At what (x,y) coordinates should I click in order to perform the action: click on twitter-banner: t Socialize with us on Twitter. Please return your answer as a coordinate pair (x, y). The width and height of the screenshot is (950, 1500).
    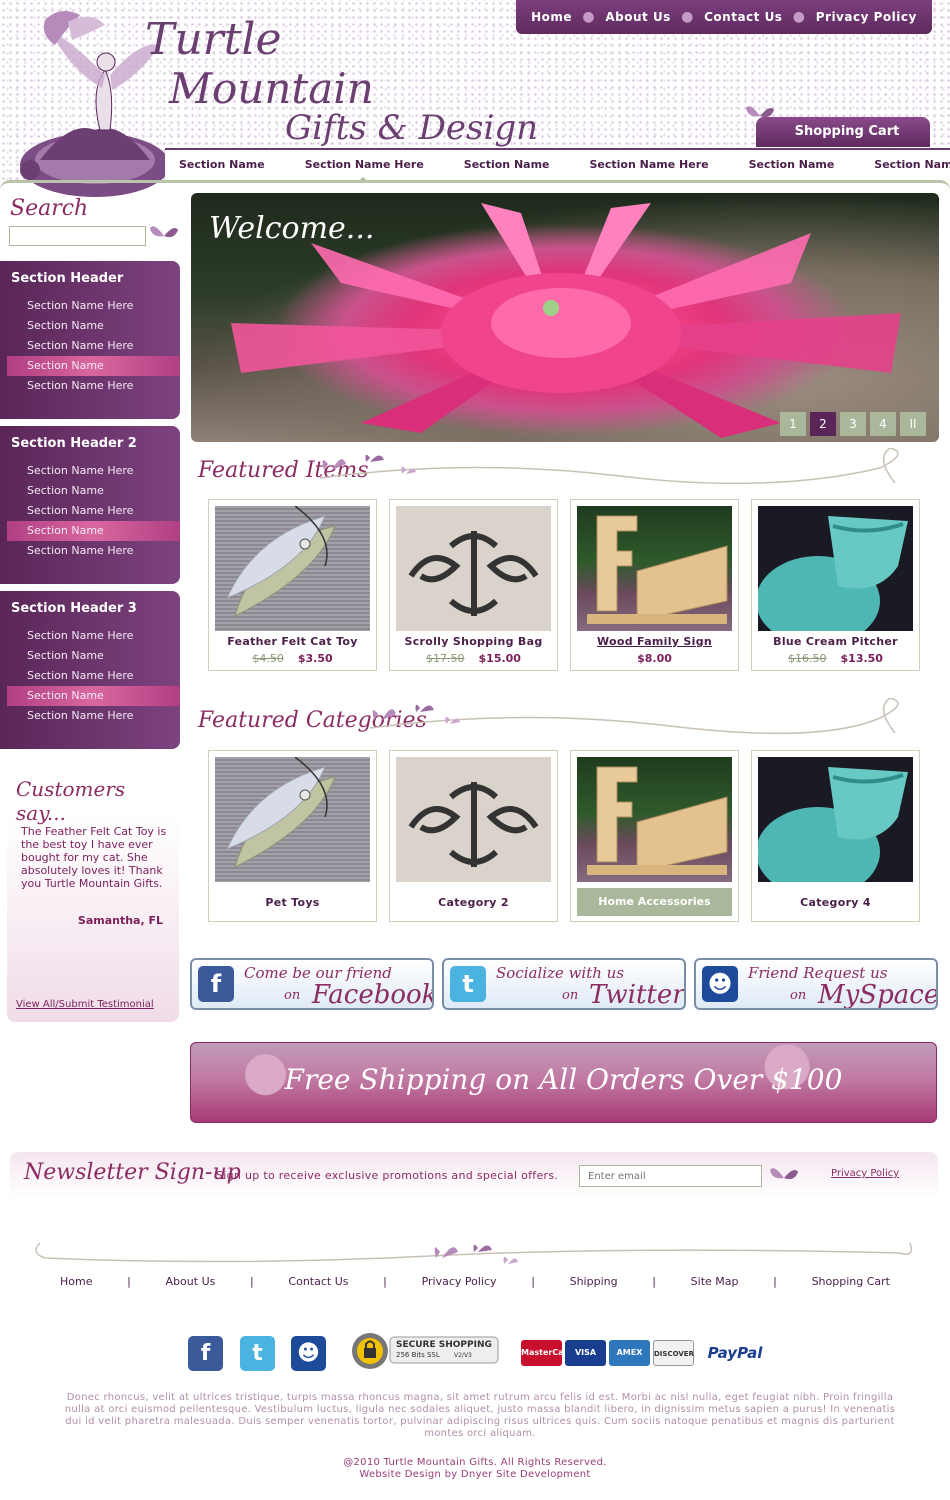
    Looking at the image, I should click on (564, 984).